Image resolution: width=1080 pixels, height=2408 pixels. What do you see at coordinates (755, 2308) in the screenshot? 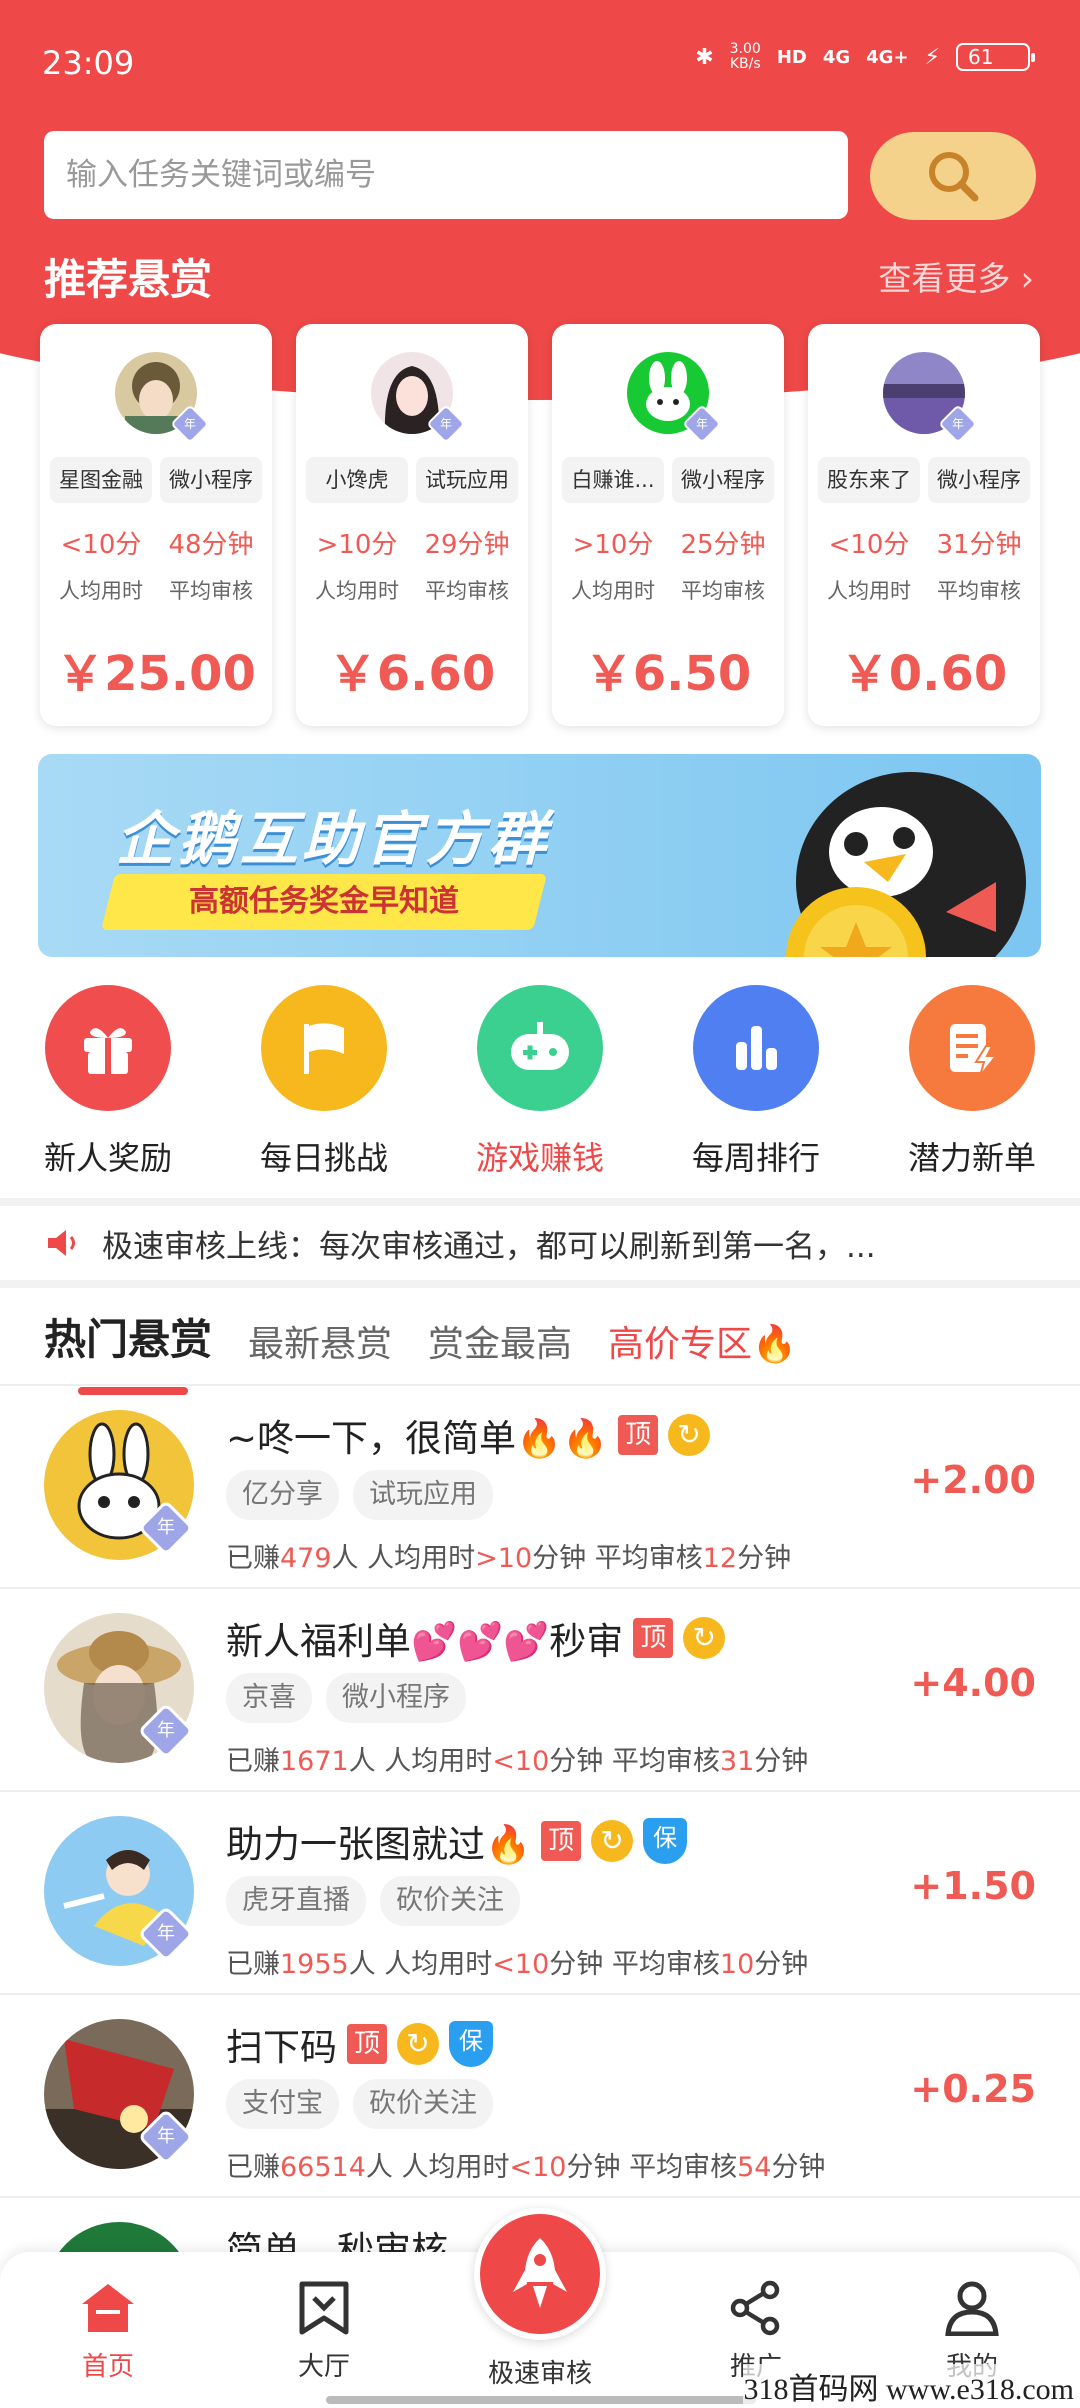
I see `share-icon` at bounding box center [755, 2308].